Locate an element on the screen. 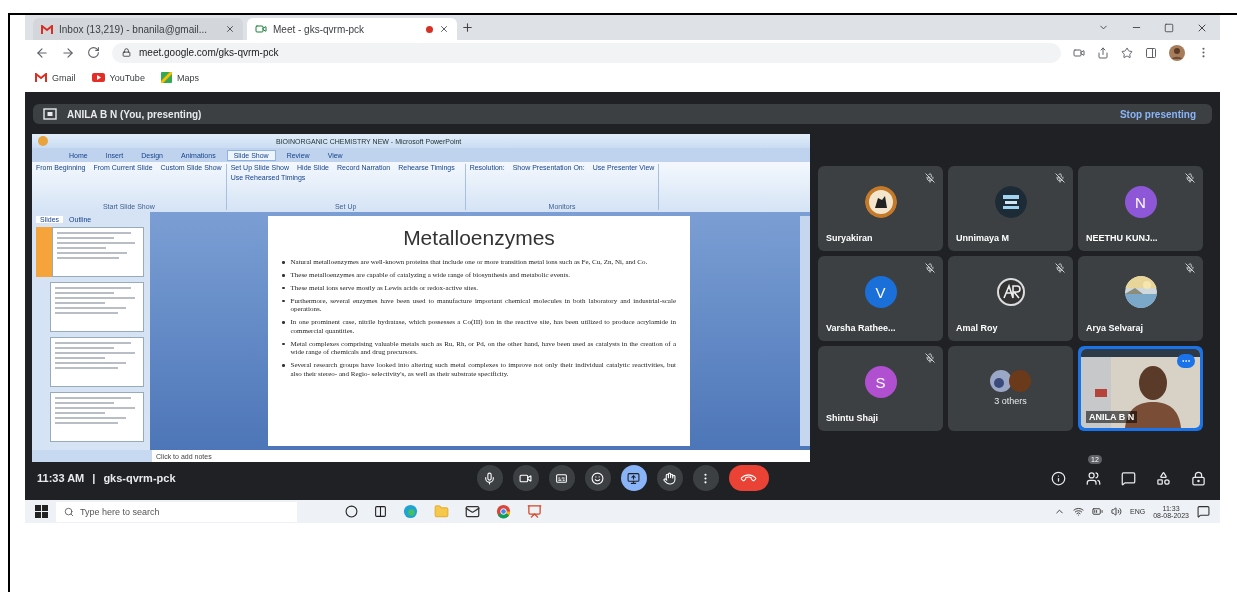  smiley-icon is located at coordinates (597, 478).